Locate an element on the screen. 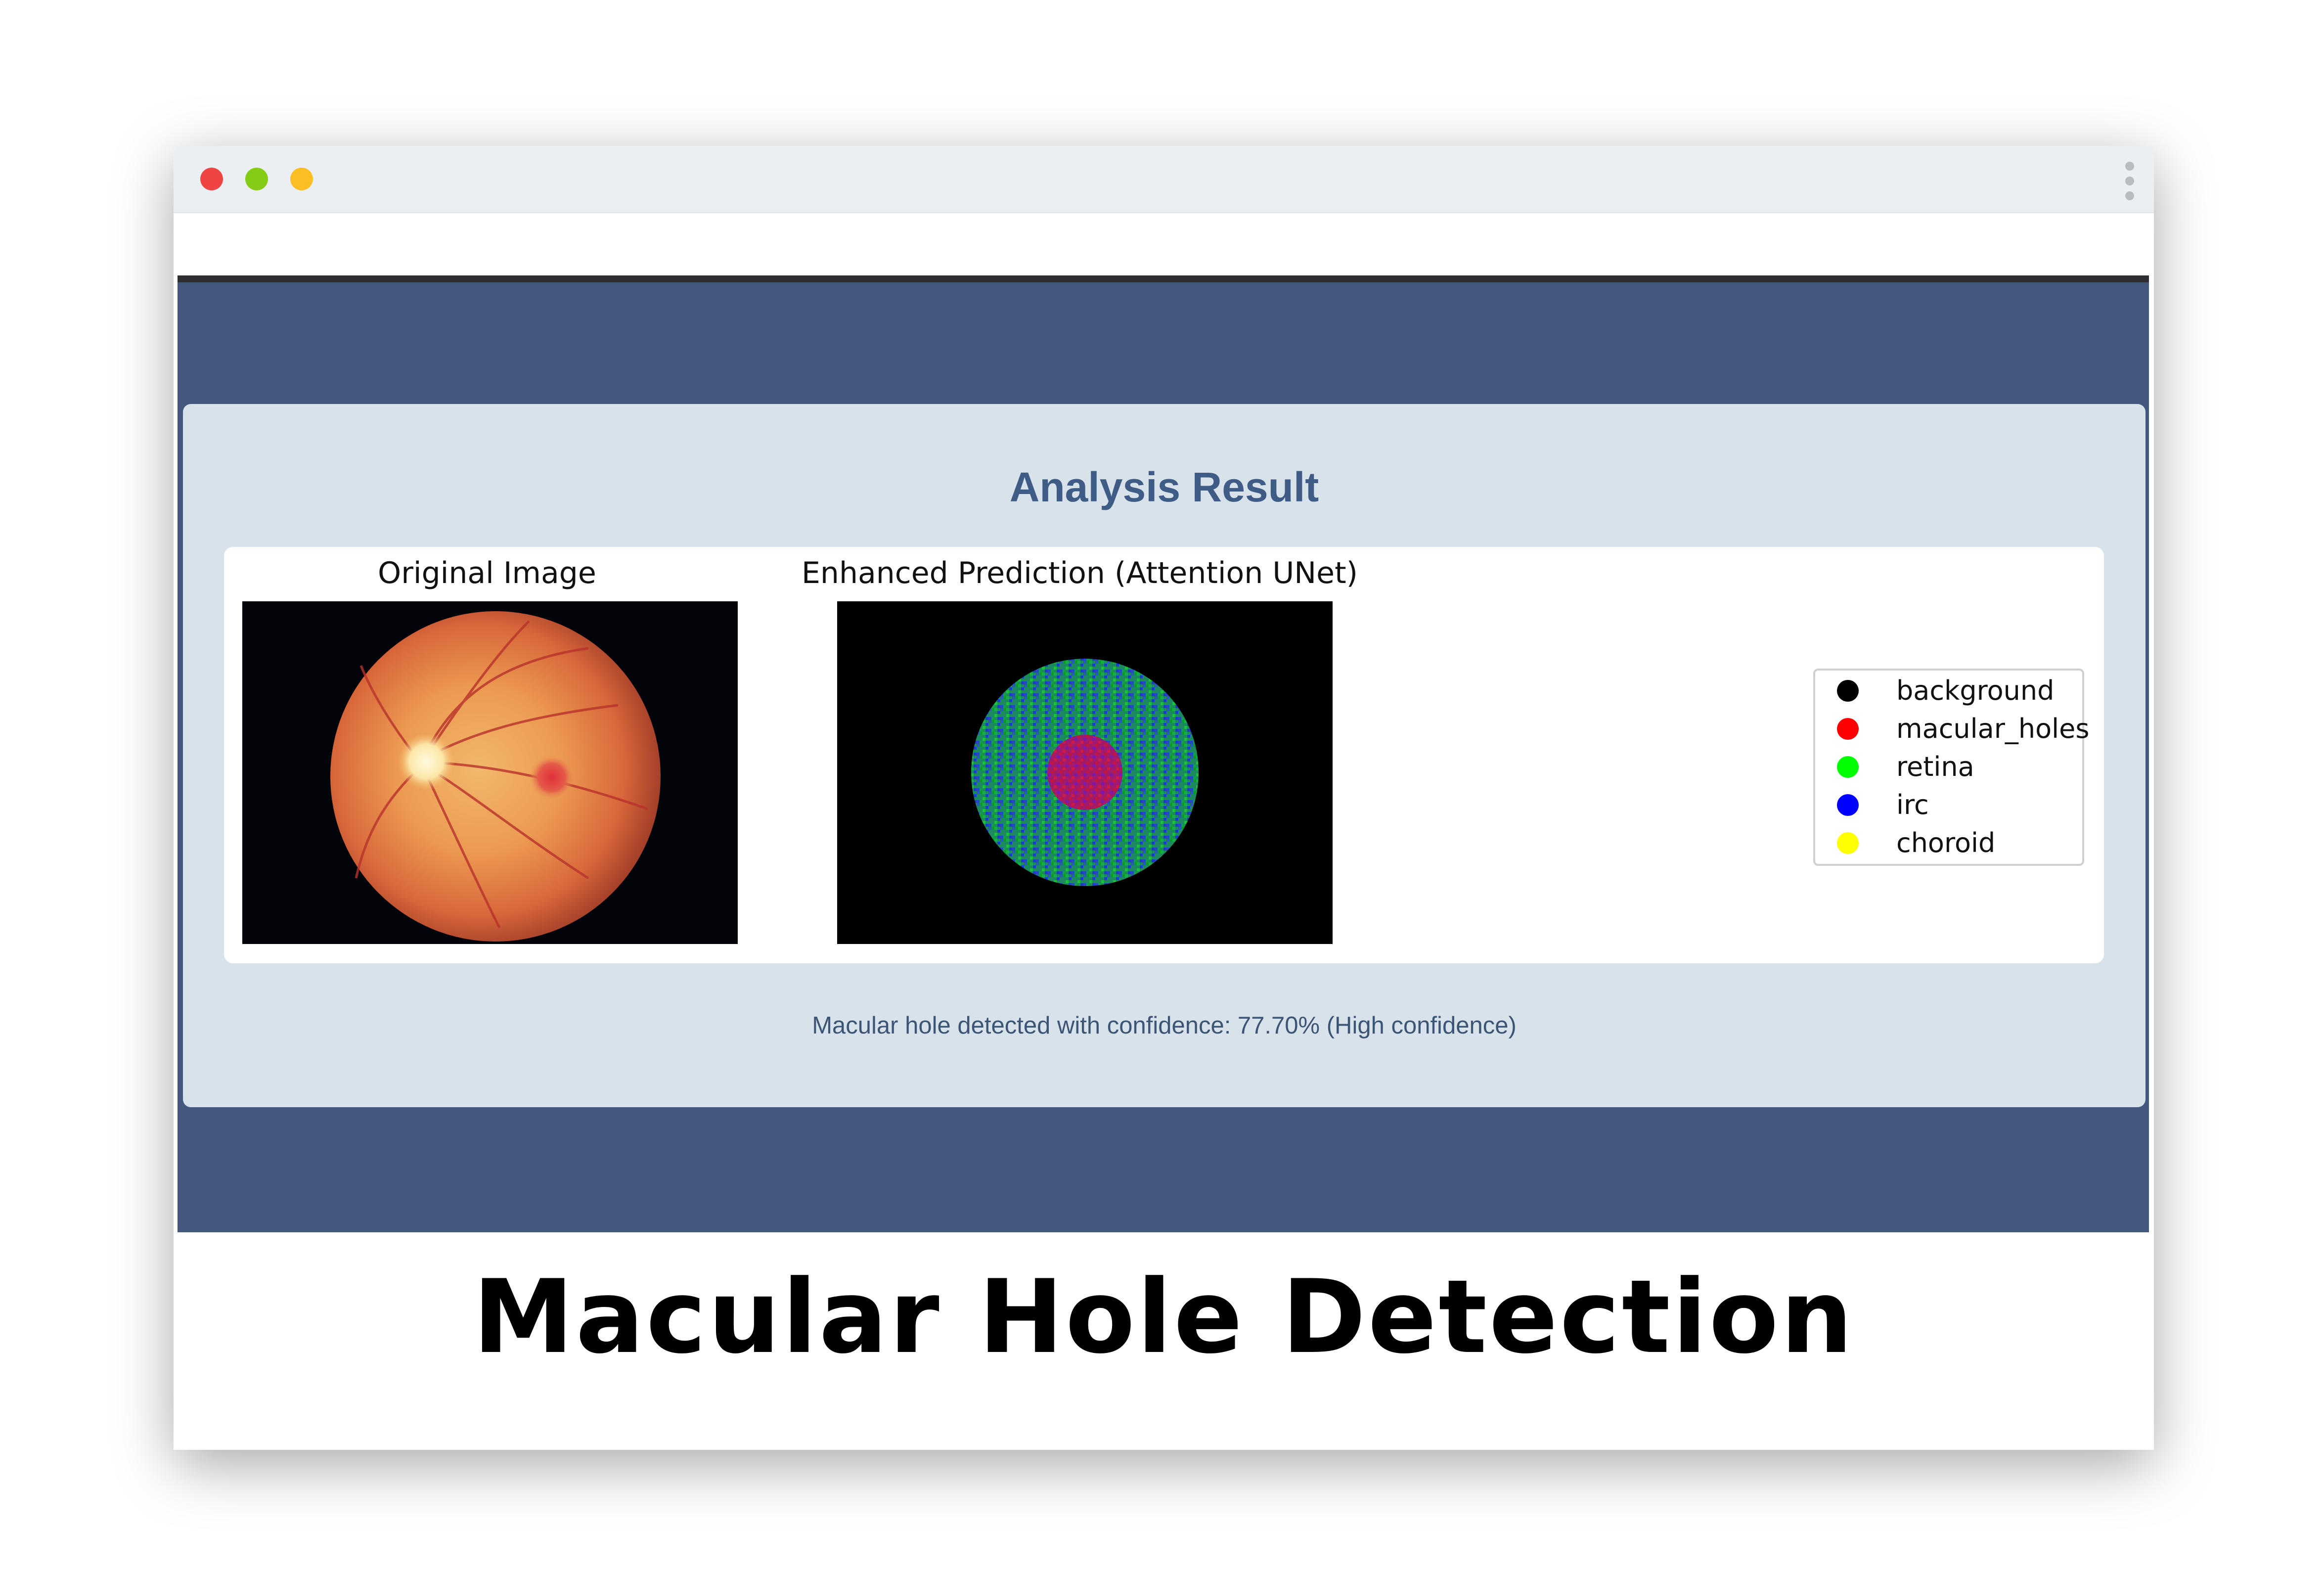 The height and width of the screenshot is (1573, 2324). legend-item: background is located at coordinates (1960, 691).